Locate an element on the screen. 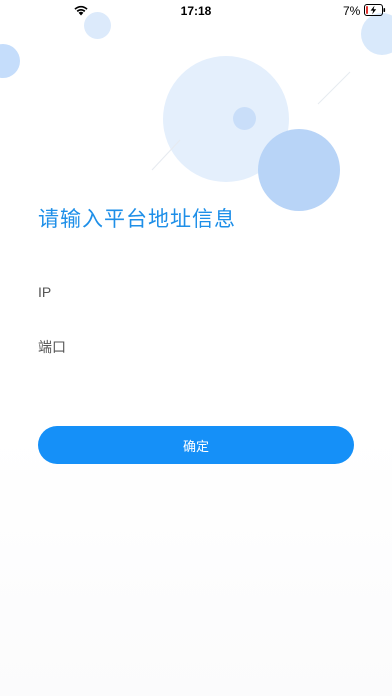  ip-input is located at coordinates (196, 292).